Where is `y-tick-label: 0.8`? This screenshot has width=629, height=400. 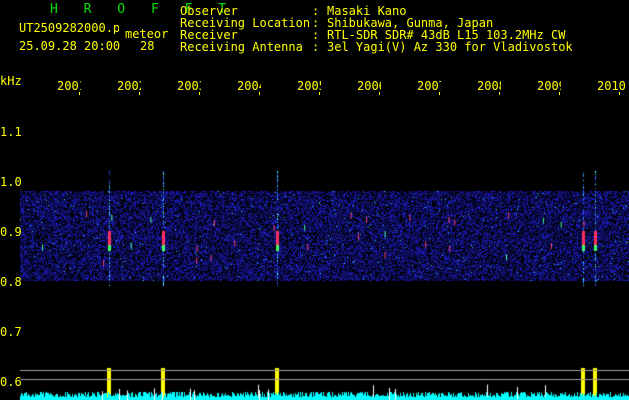 y-tick-label: 0.8 is located at coordinates (11, 282).